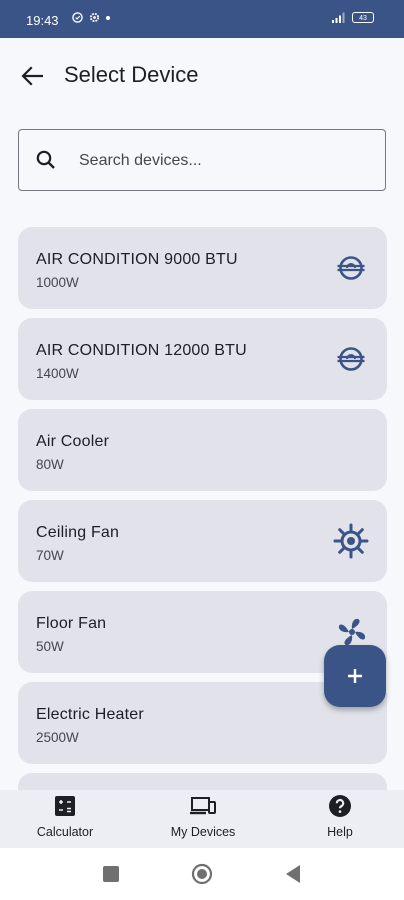 The width and height of the screenshot is (404, 900). I want to click on signal-icon, so click(338, 17).